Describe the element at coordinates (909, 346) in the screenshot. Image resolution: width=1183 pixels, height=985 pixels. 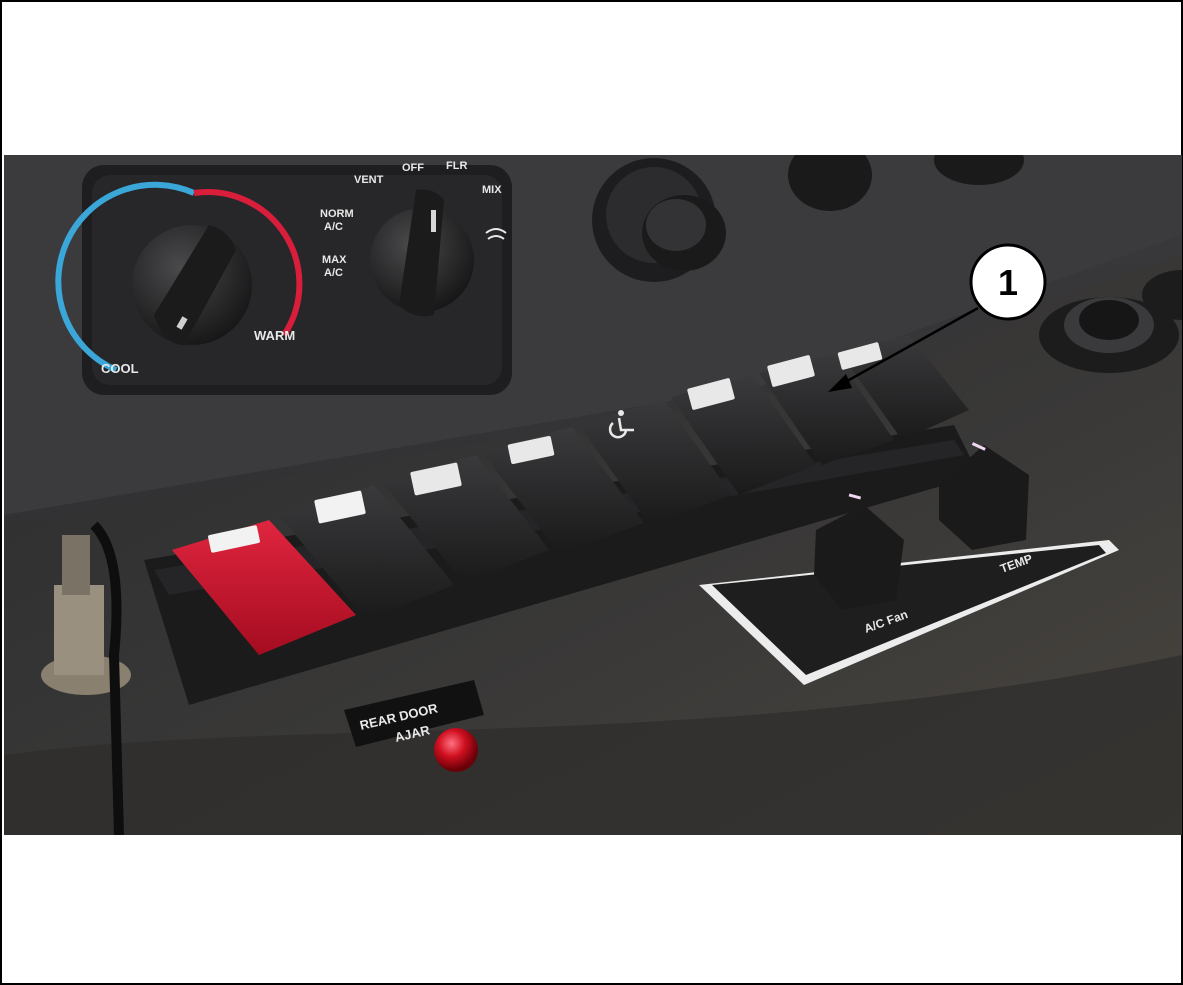
I see `callout-arrow` at that location.